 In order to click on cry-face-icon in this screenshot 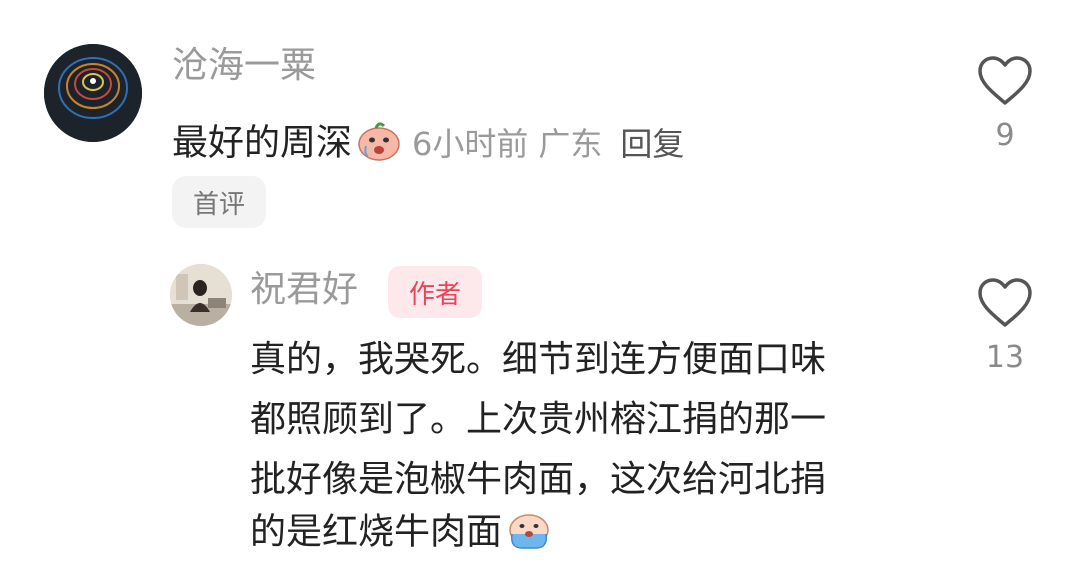, I will do `click(379, 144)`.